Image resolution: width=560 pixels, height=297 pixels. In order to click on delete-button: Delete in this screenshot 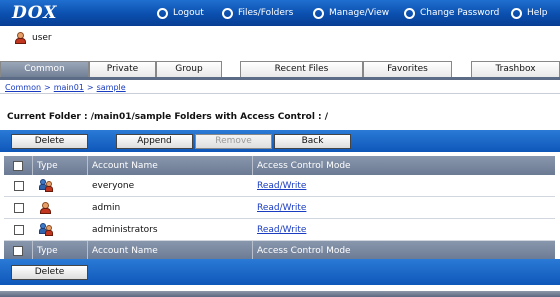, I will do `click(49, 141)`.